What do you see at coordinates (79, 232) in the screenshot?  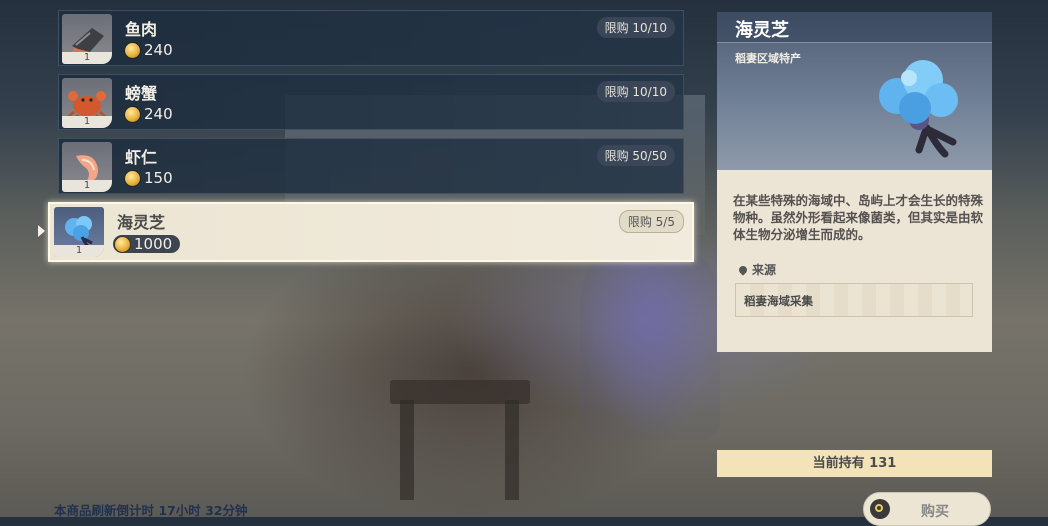 I see `sea-ganoderma-icon: 1` at bounding box center [79, 232].